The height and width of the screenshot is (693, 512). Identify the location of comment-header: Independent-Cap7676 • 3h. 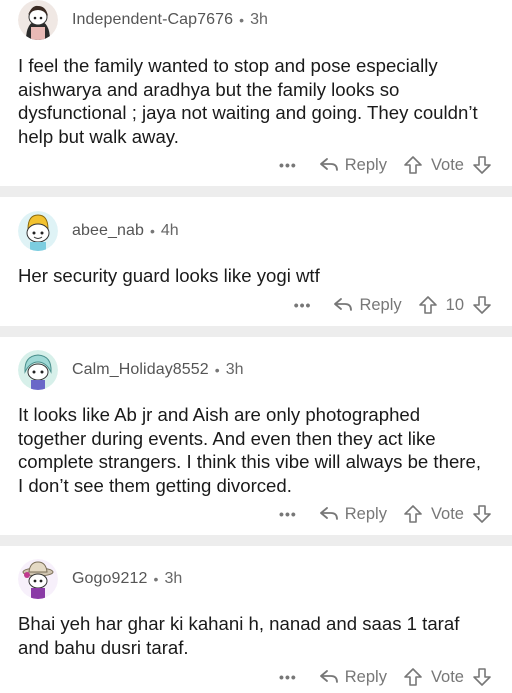
(143, 20).